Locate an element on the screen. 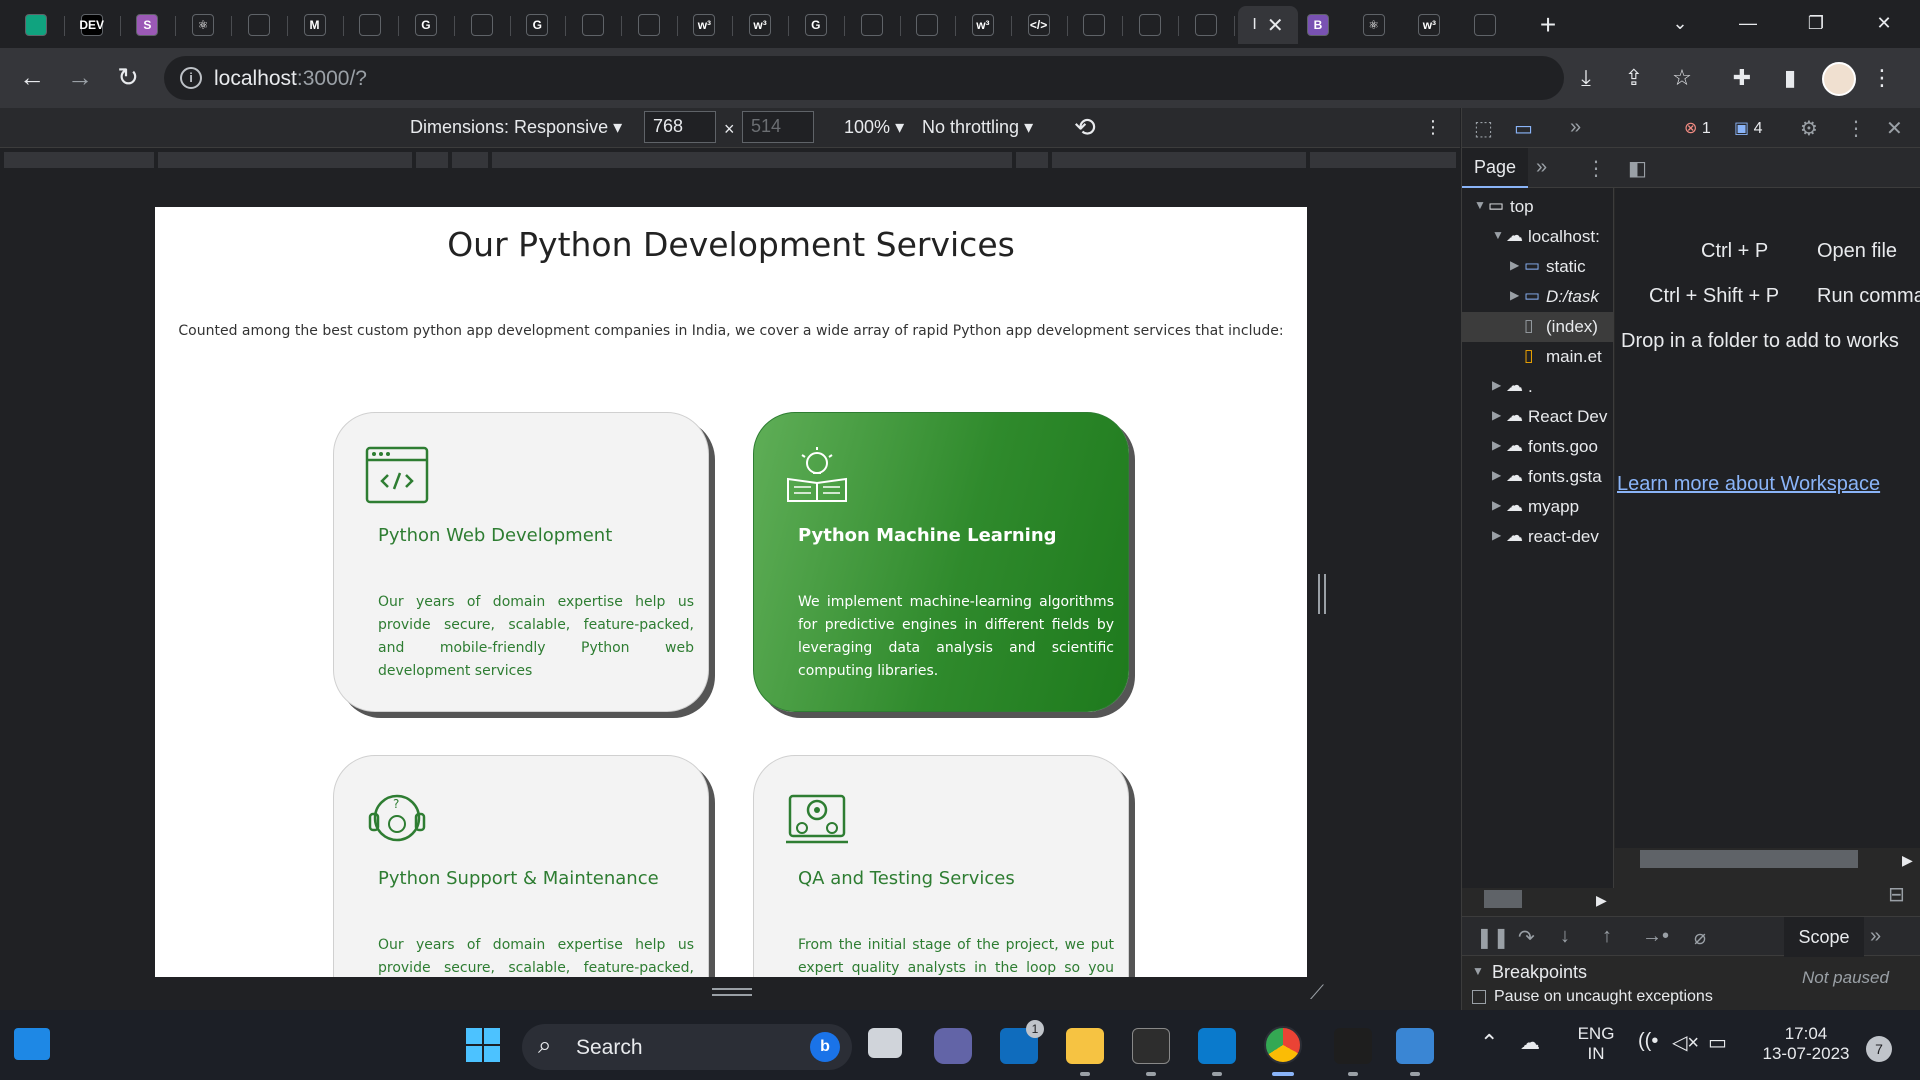  deactivate-breakpoints-icon: ⌀ is located at coordinates (1700, 937).